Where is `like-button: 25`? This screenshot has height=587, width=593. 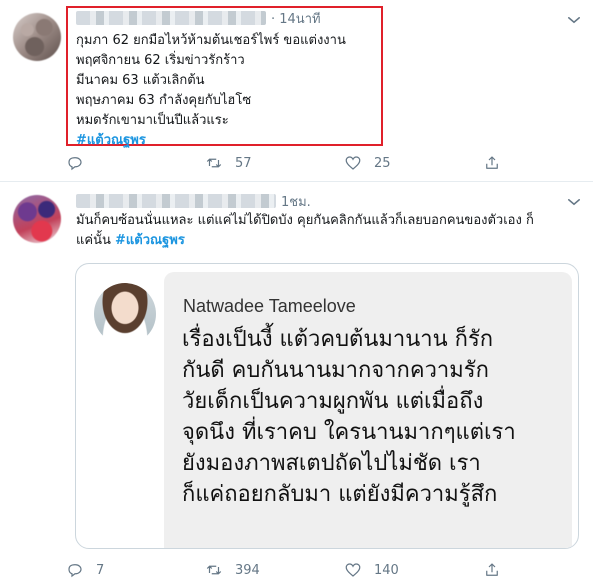 like-button: 25 is located at coordinates (413, 163).